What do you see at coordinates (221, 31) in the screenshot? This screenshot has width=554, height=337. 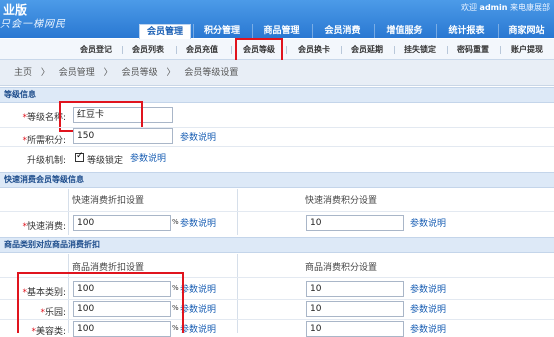 I see `tab-points-management: 积分管理` at bounding box center [221, 31].